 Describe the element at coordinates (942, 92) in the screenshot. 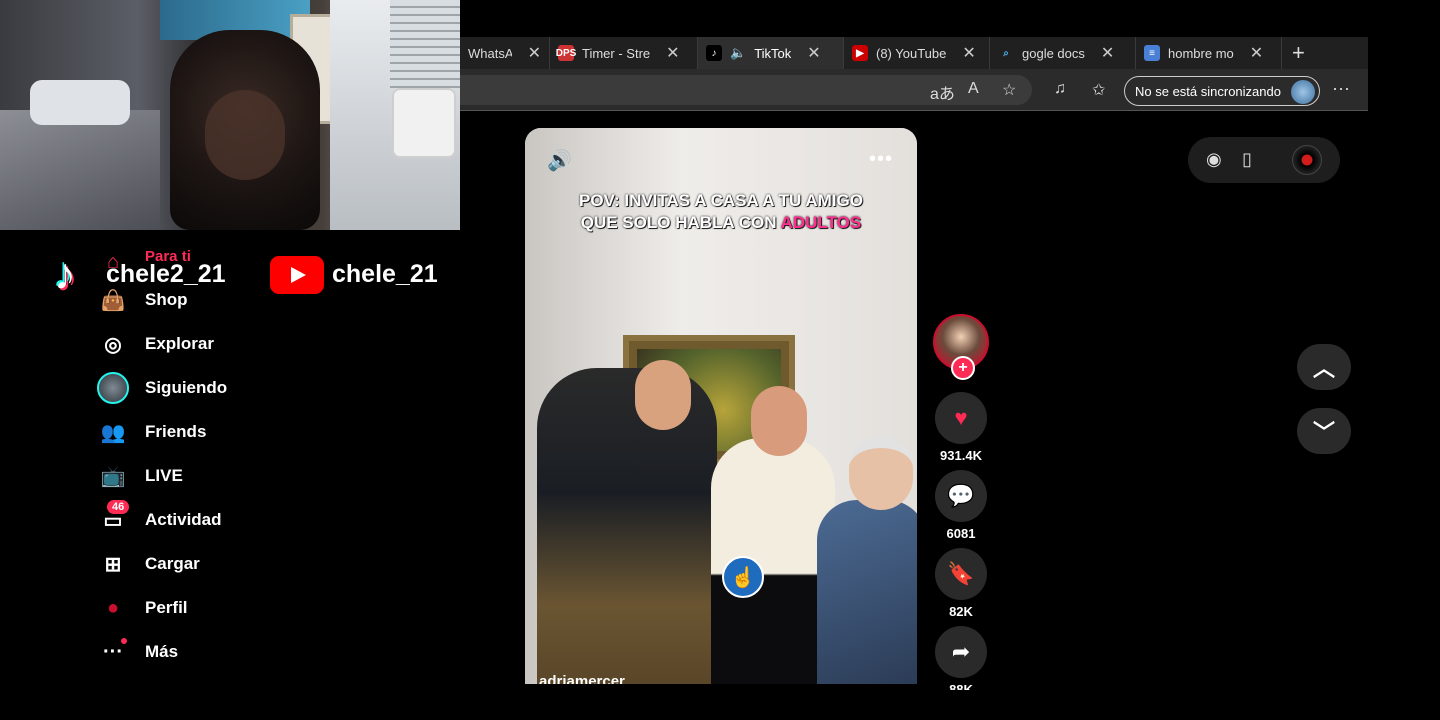

I see `translate-icon: aあ` at that location.